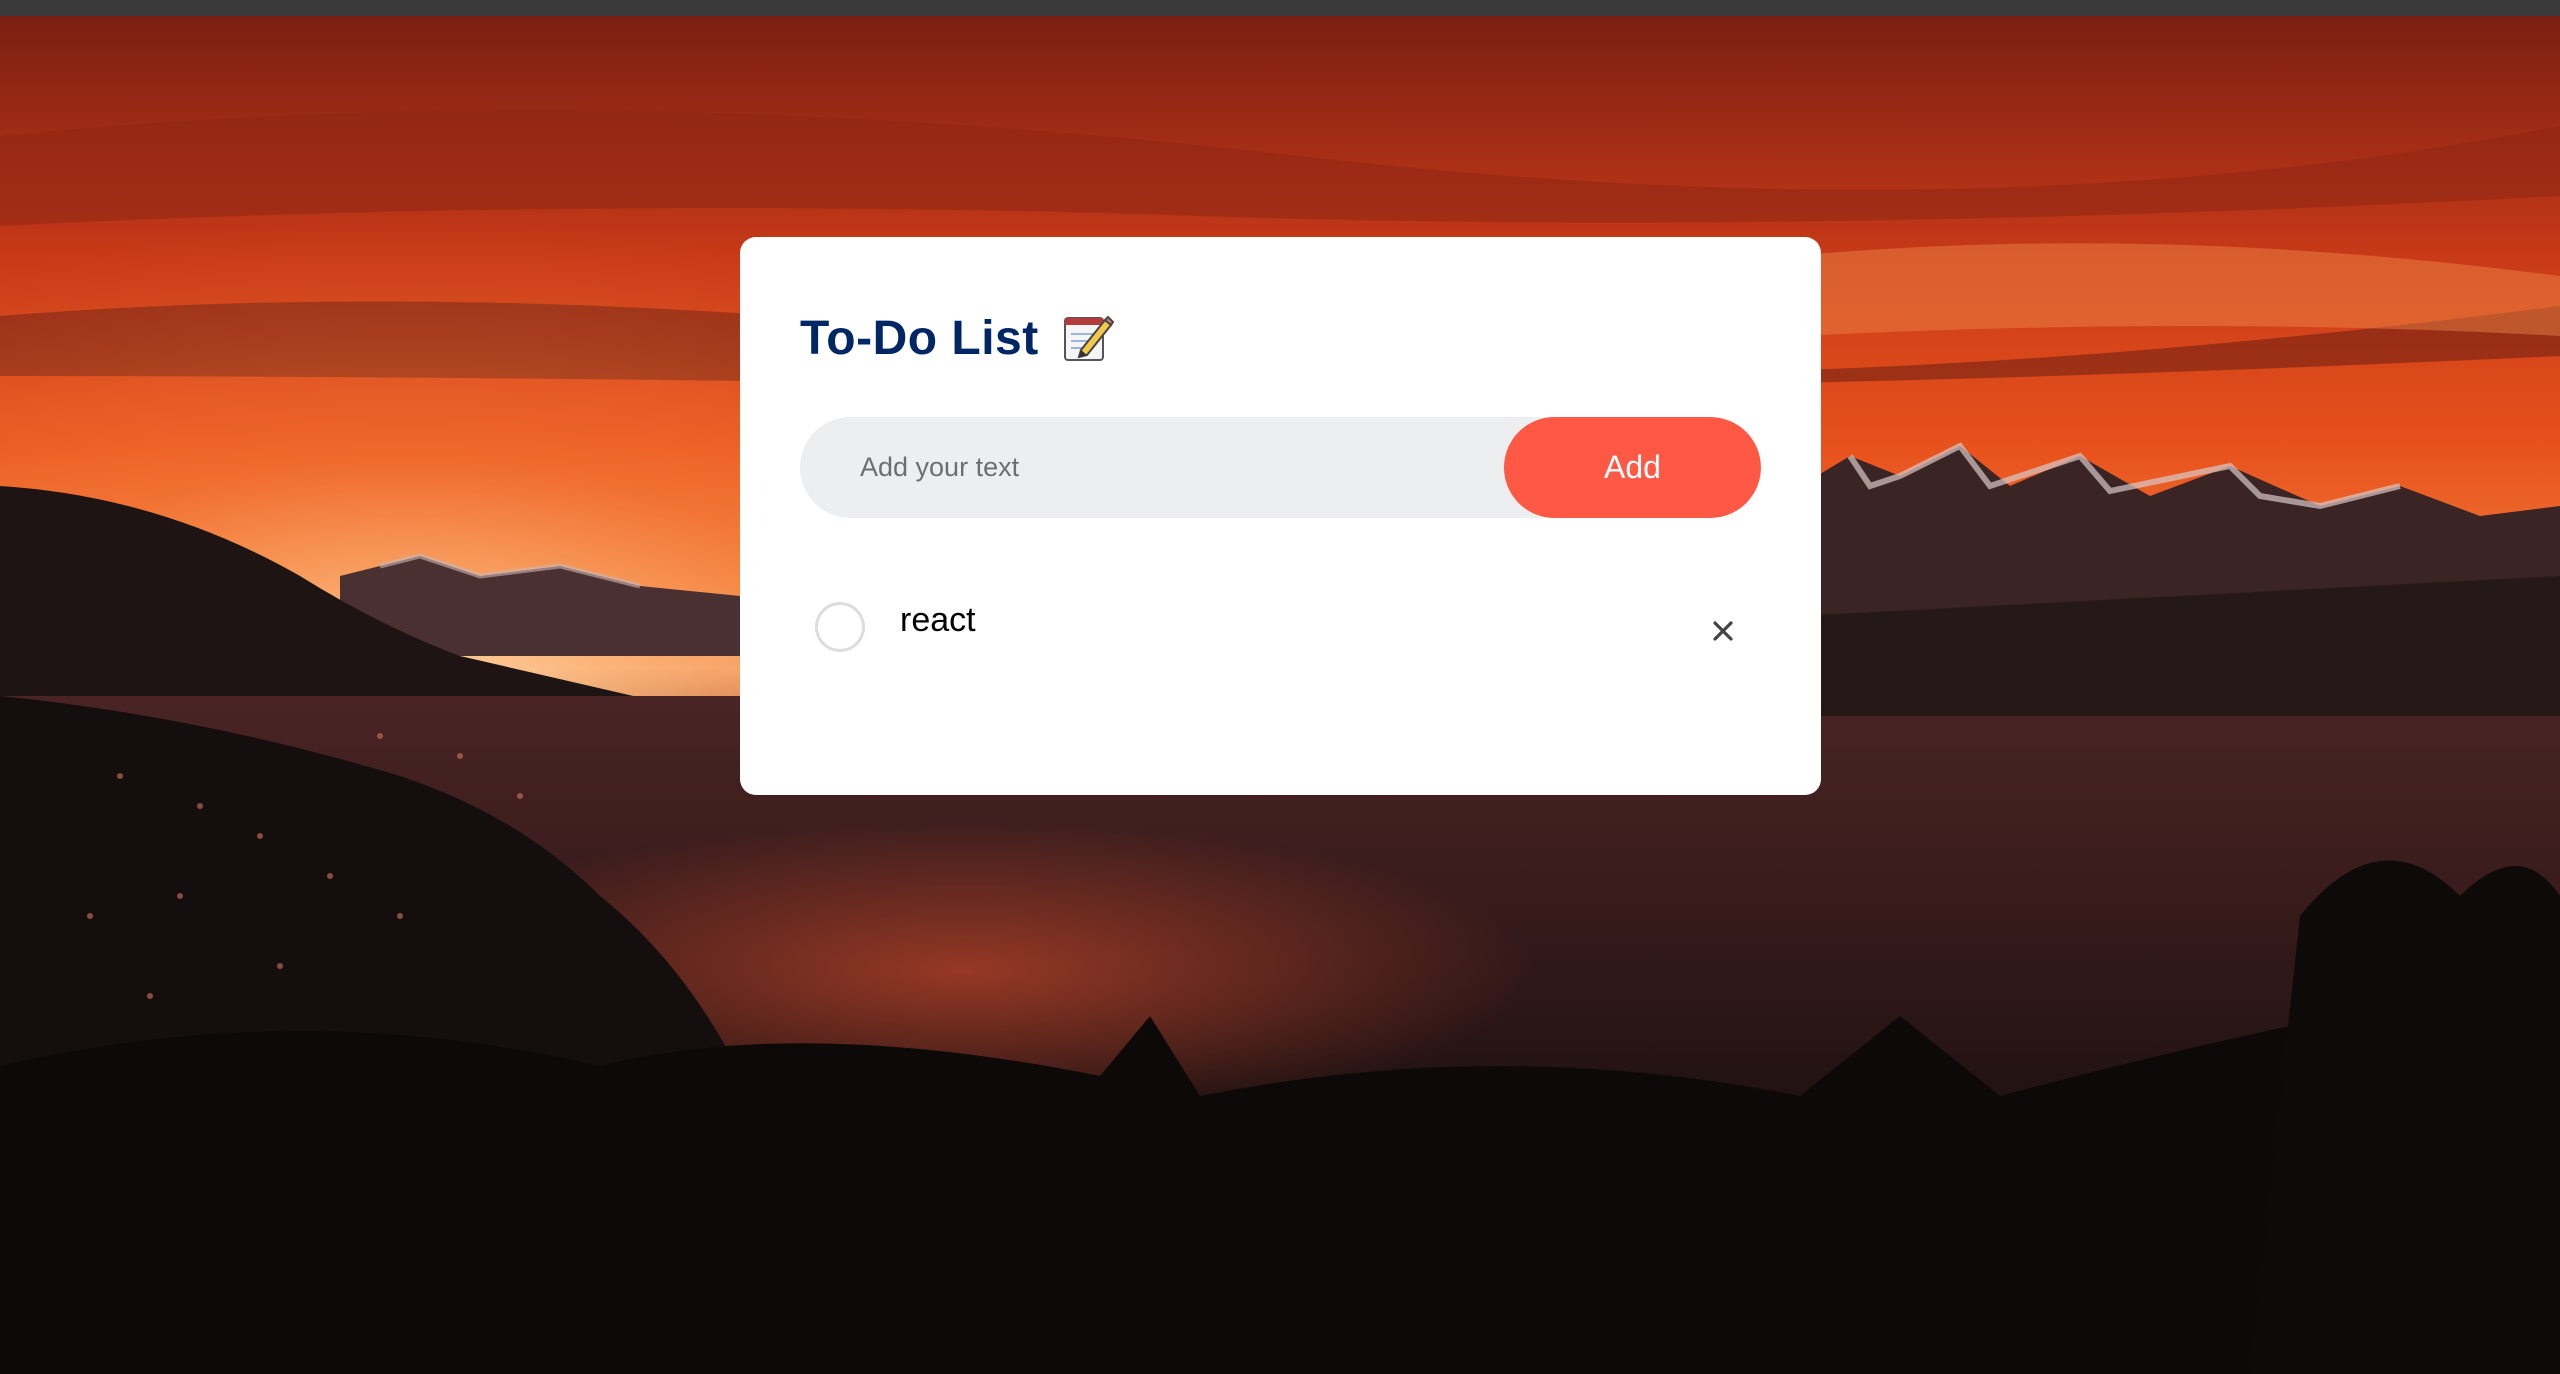 The height and width of the screenshot is (1374, 2560). I want to click on todo-text-input, so click(1152, 467).